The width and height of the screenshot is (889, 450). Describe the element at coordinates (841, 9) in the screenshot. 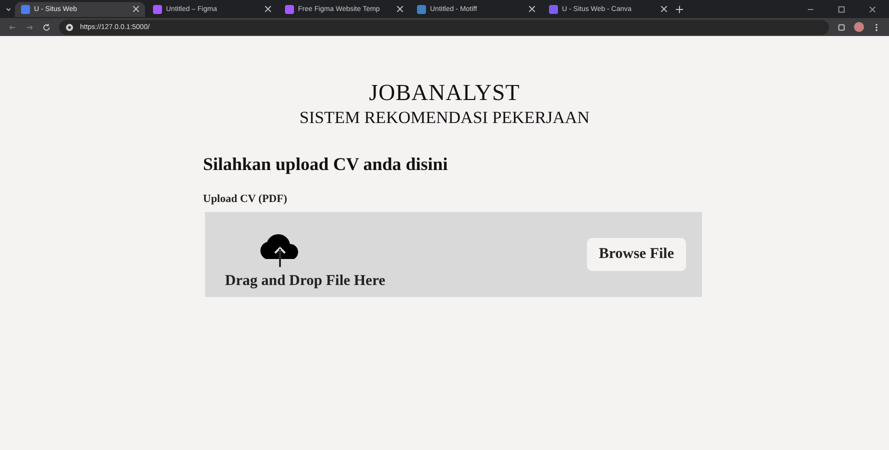

I see `maximize-icon` at that location.